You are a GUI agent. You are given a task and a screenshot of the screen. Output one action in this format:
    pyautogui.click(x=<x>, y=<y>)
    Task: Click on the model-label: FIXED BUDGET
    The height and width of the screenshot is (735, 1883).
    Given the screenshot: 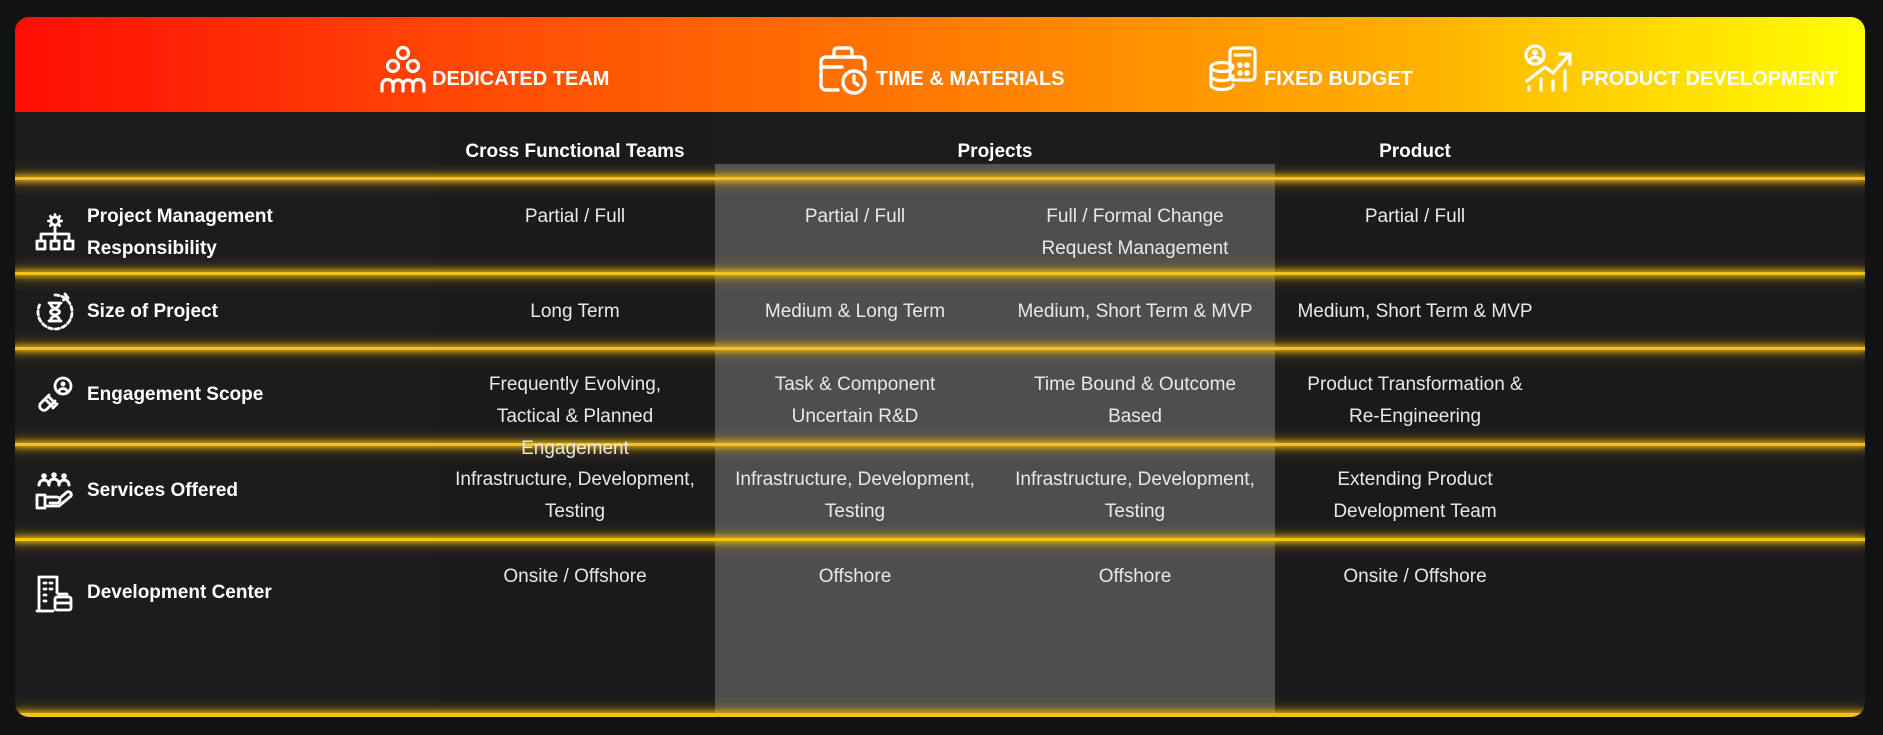 What is the action you would take?
    pyautogui.click(x=1338, y=79)
    